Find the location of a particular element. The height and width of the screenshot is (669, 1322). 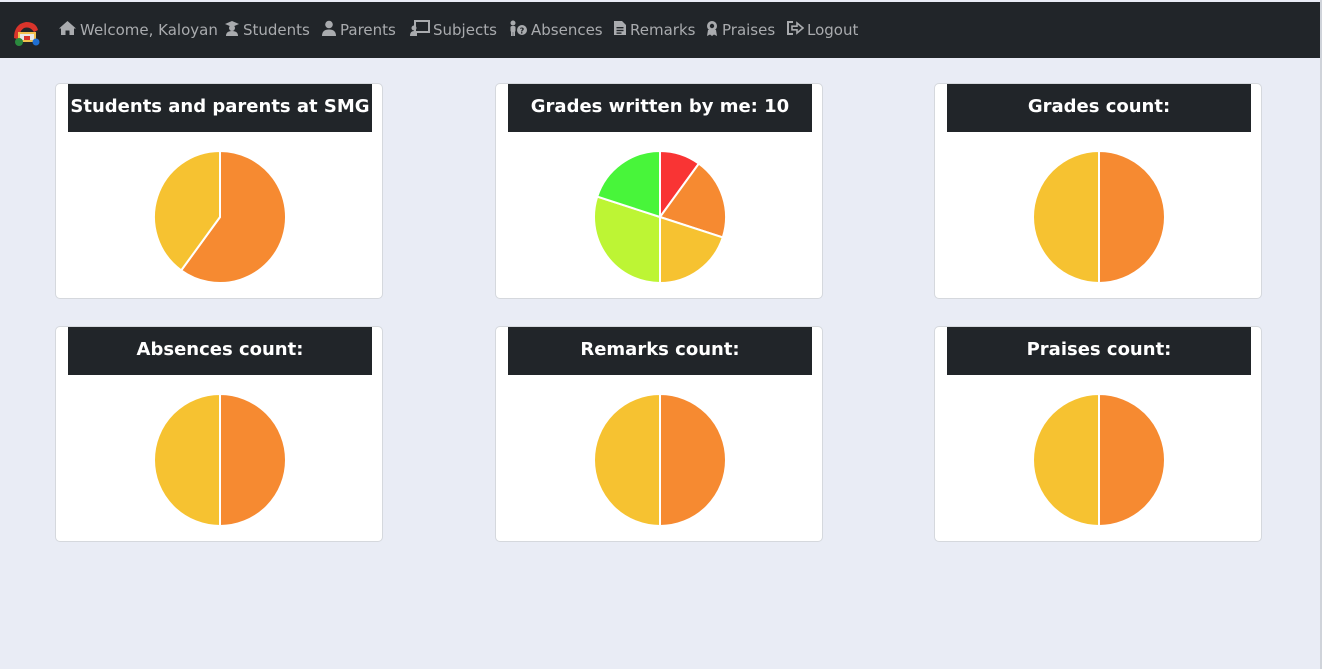

nav-subjects-label: Subjects is located at coordinates (465, 30).